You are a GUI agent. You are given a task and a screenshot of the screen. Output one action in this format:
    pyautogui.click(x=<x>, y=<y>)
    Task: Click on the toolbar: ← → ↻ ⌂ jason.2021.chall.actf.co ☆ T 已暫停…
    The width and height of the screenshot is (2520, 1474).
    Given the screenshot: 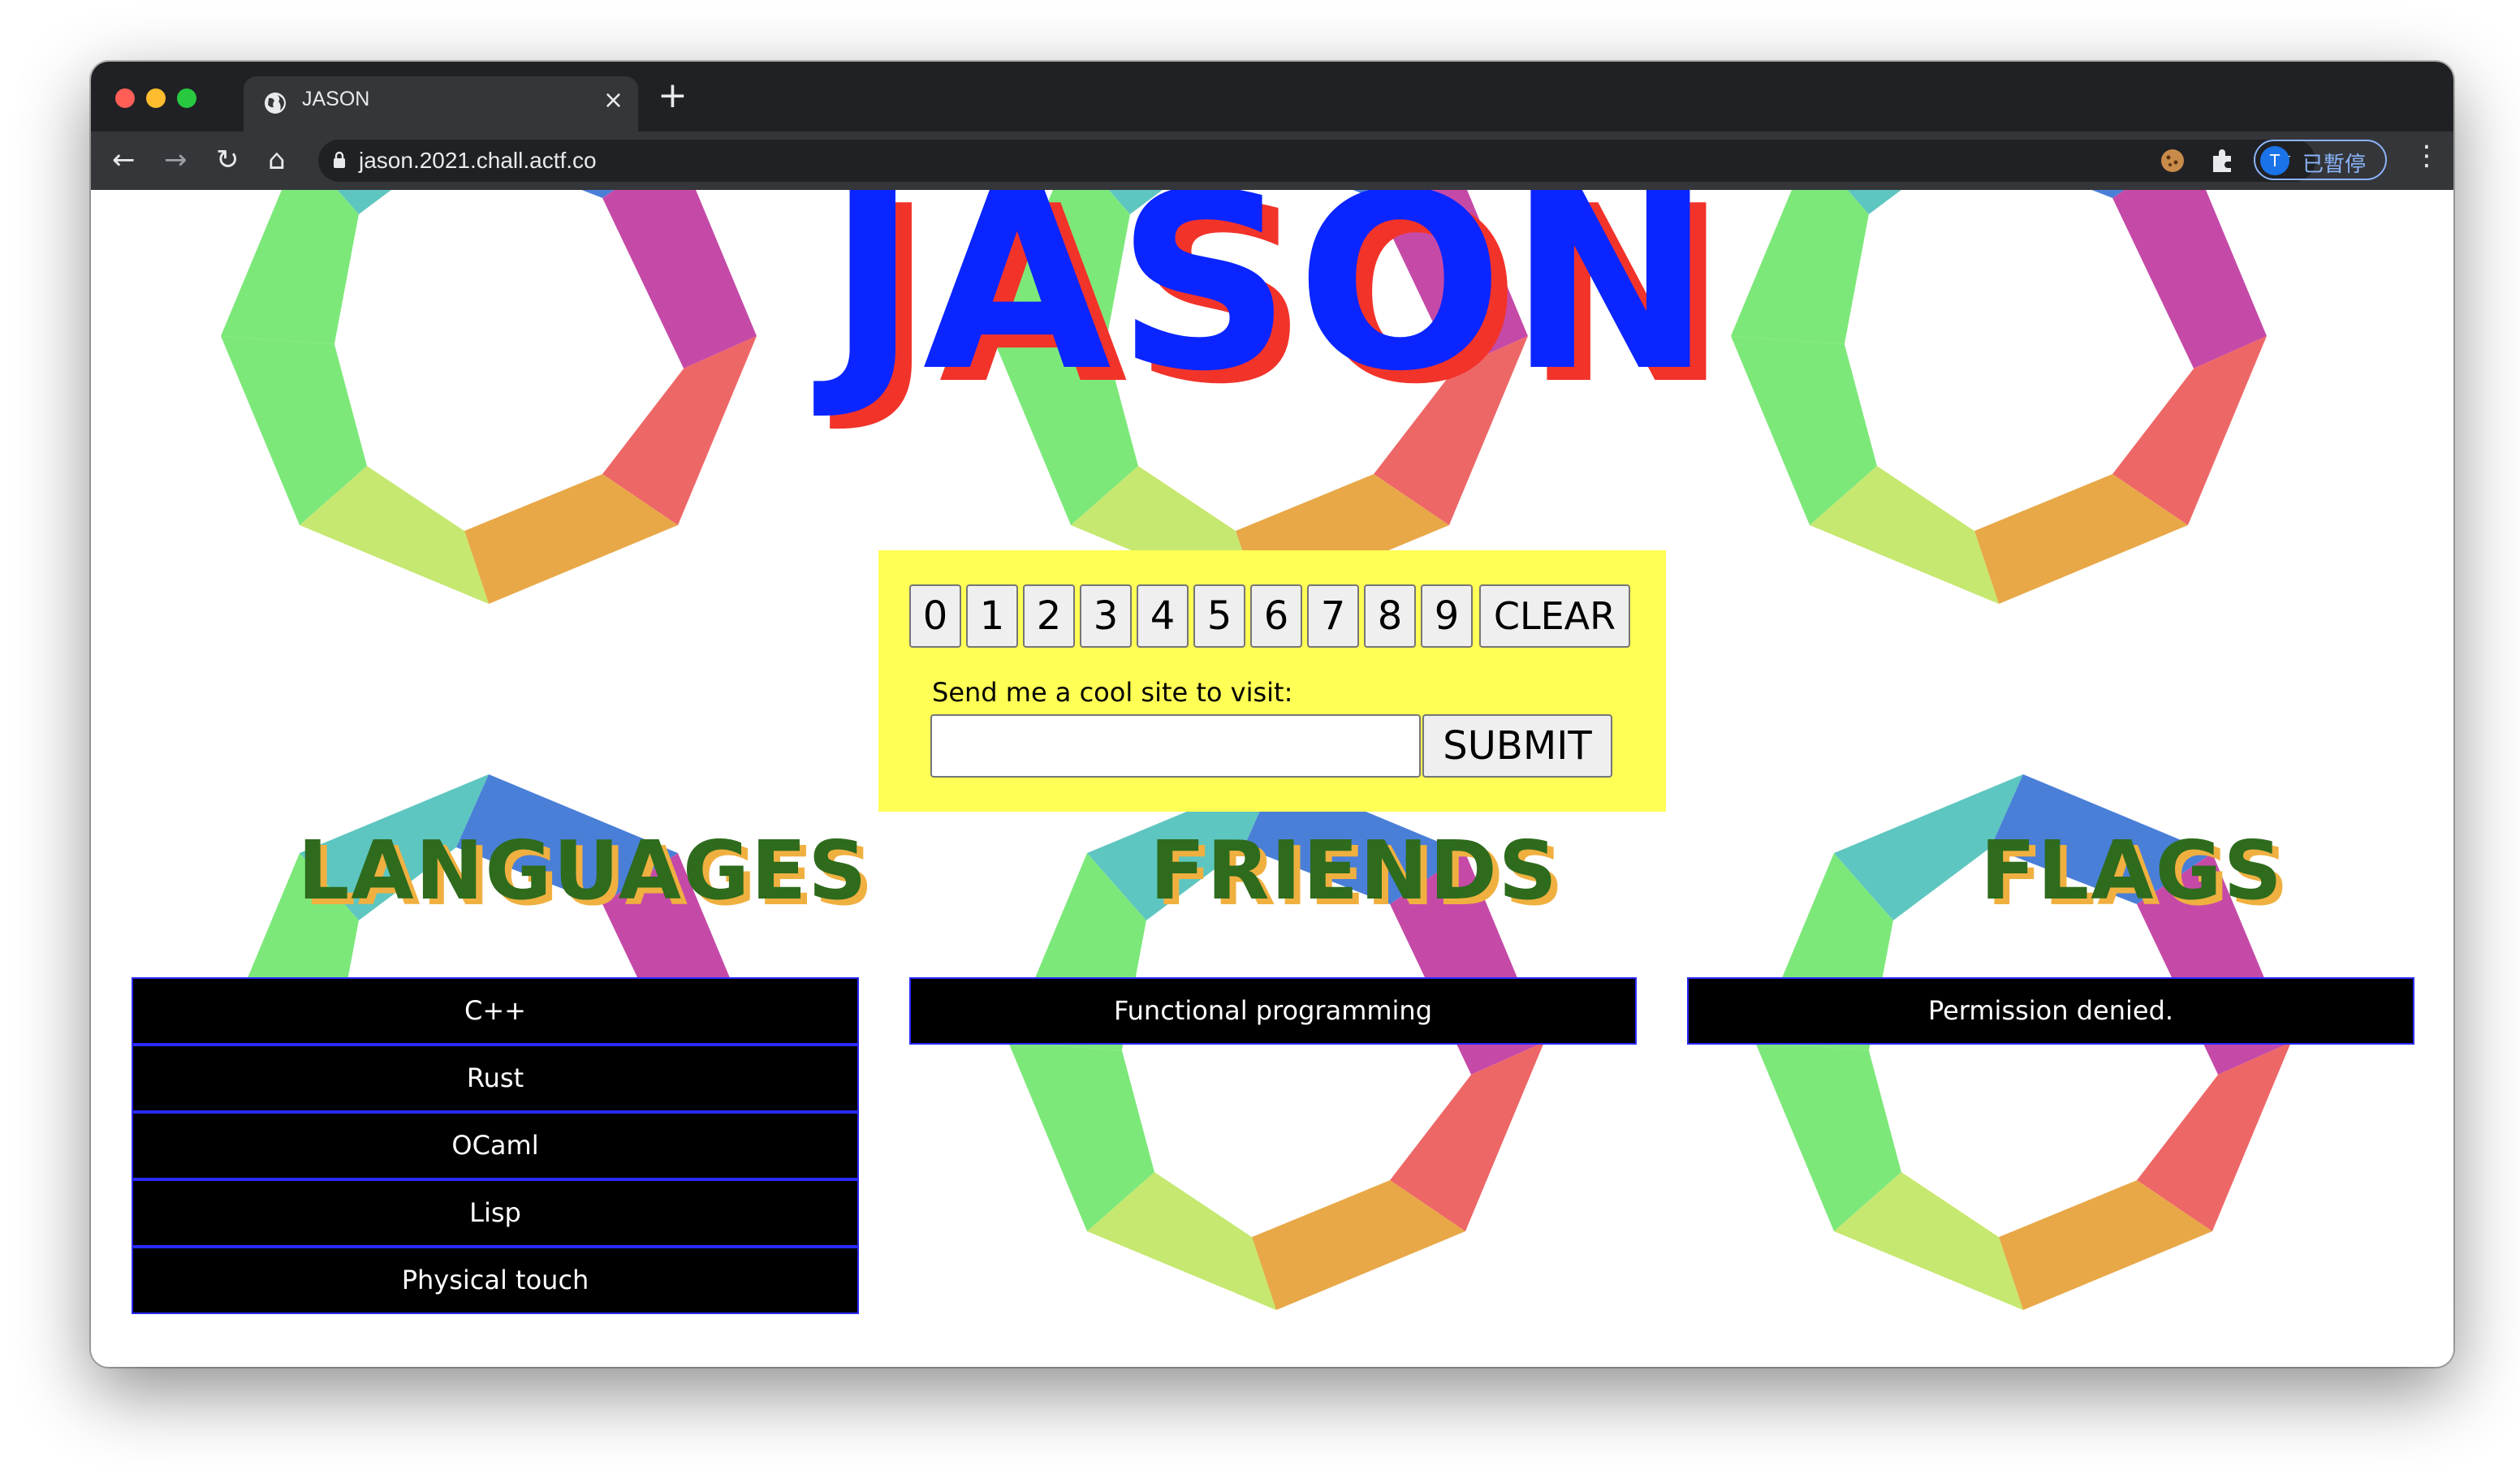 What is the action you would take?
    pyautogui.click(x=1272, y=160)
    